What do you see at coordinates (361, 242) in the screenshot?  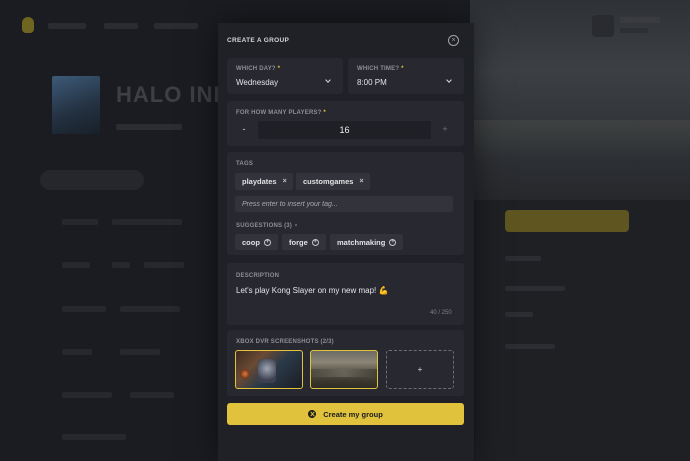 I see `suggestion-text: matchmaking` at bounding box center [361, 242].